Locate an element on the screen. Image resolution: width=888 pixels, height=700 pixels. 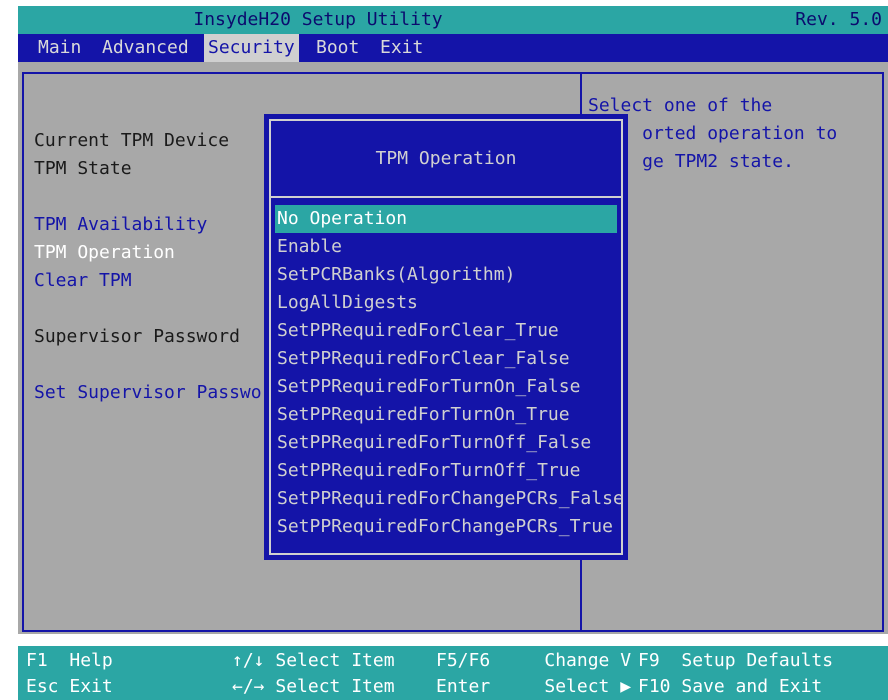
f5f6-key: F5/F6 is located at coordinates (463, 660).